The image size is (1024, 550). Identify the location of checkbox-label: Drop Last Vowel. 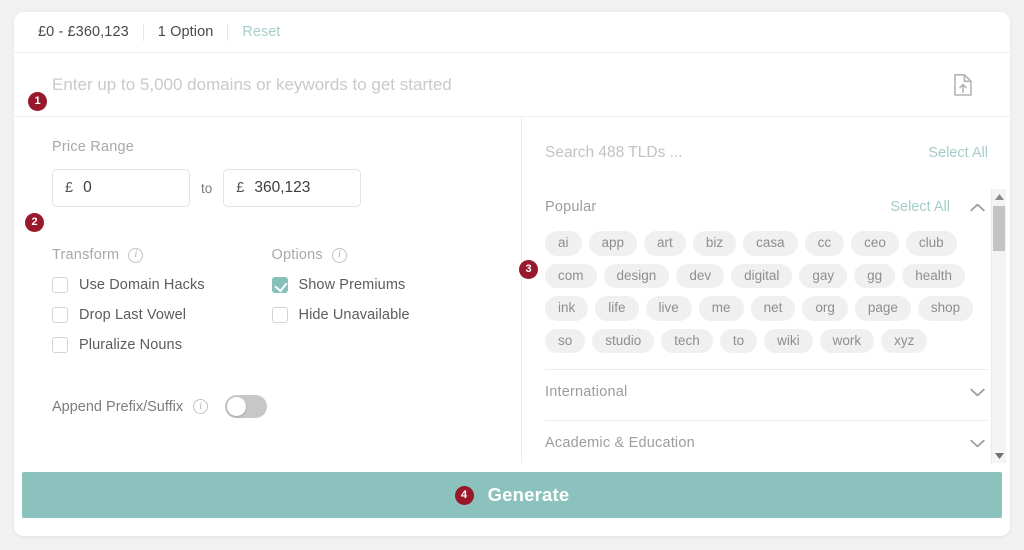
(133, 315).